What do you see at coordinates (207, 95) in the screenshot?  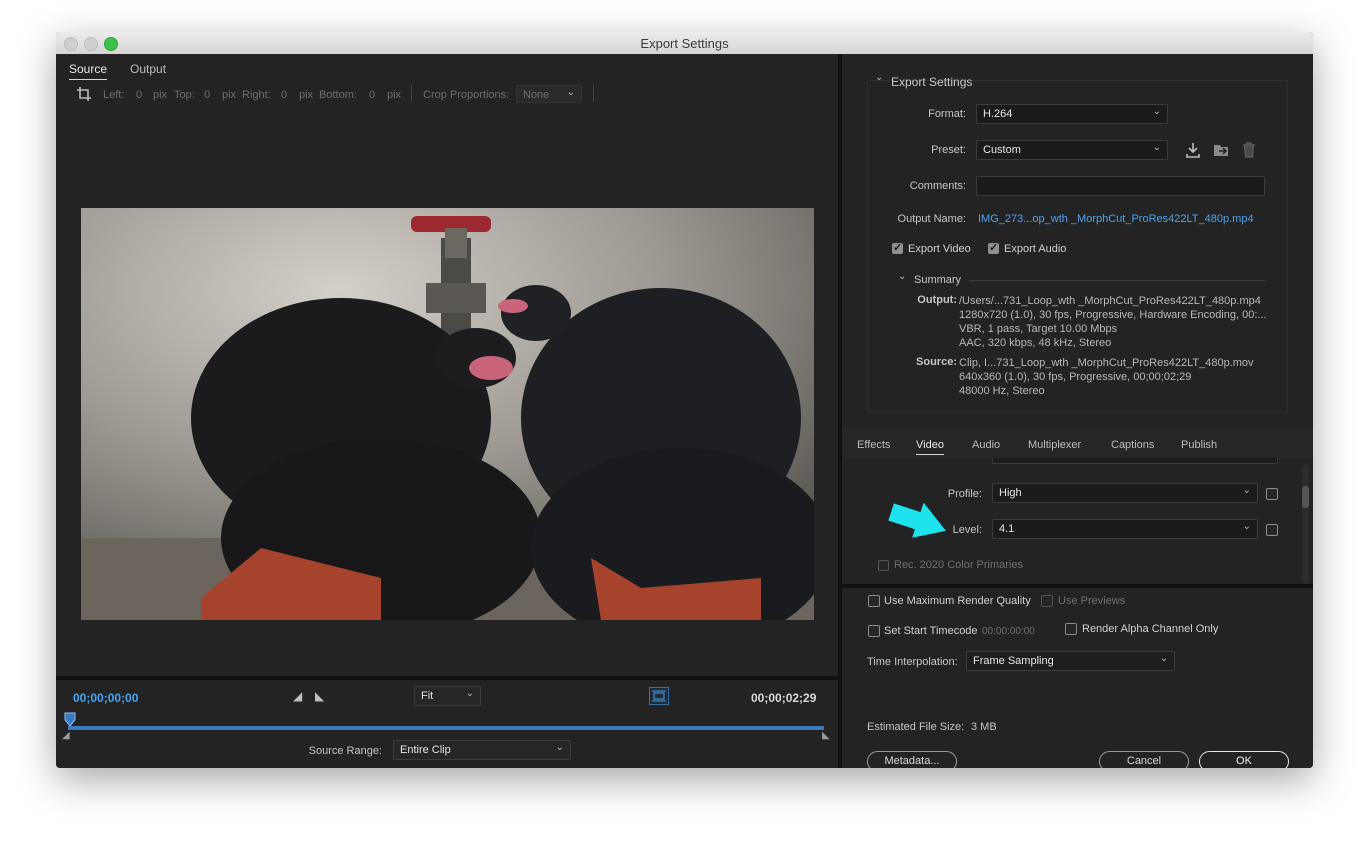 I see `crop-top-value: 0` at bounding box center [207, 95].